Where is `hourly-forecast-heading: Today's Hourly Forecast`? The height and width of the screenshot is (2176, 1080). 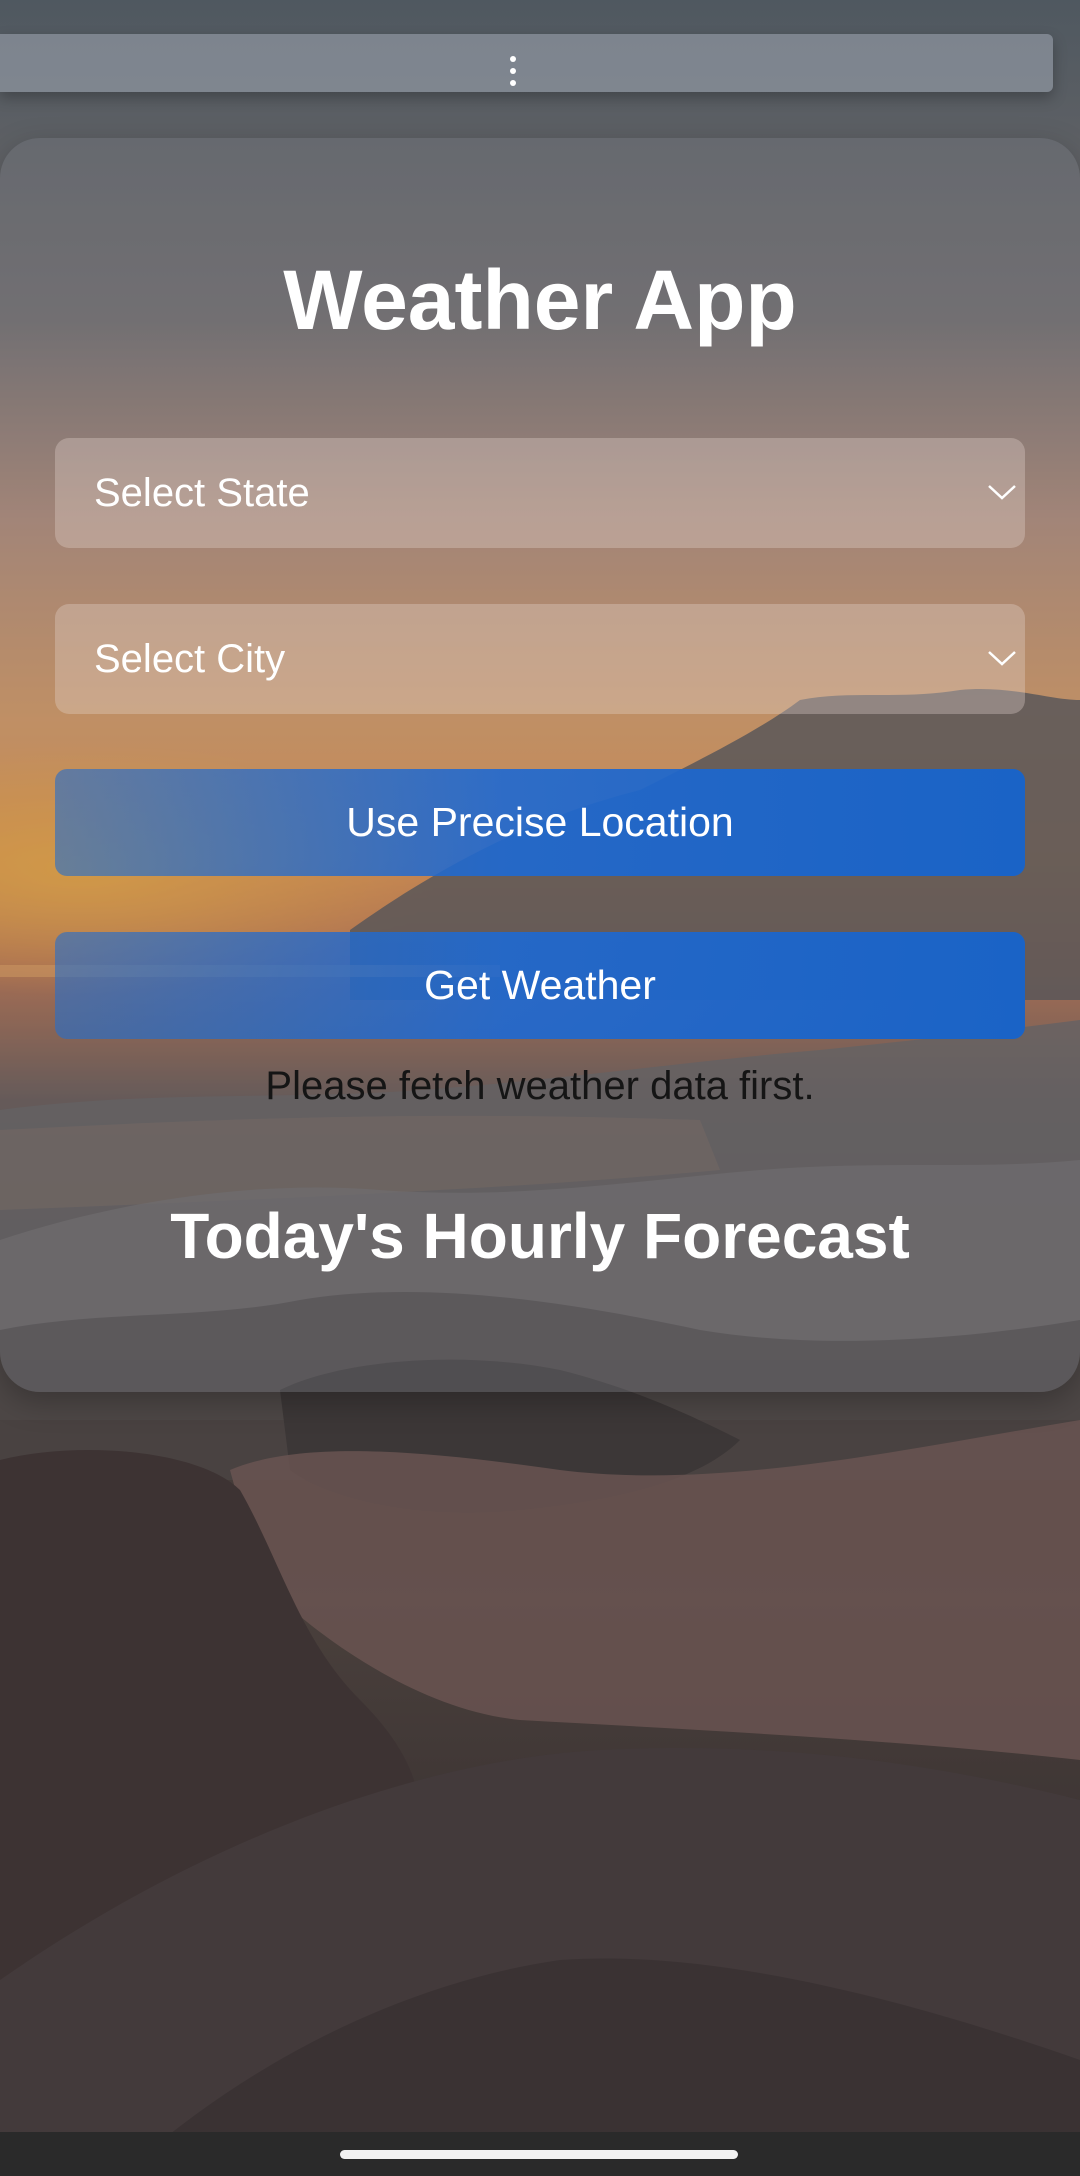 hourly-forecast-heading: Today's Hourly Forecast is located at coordinates (540, 1236).